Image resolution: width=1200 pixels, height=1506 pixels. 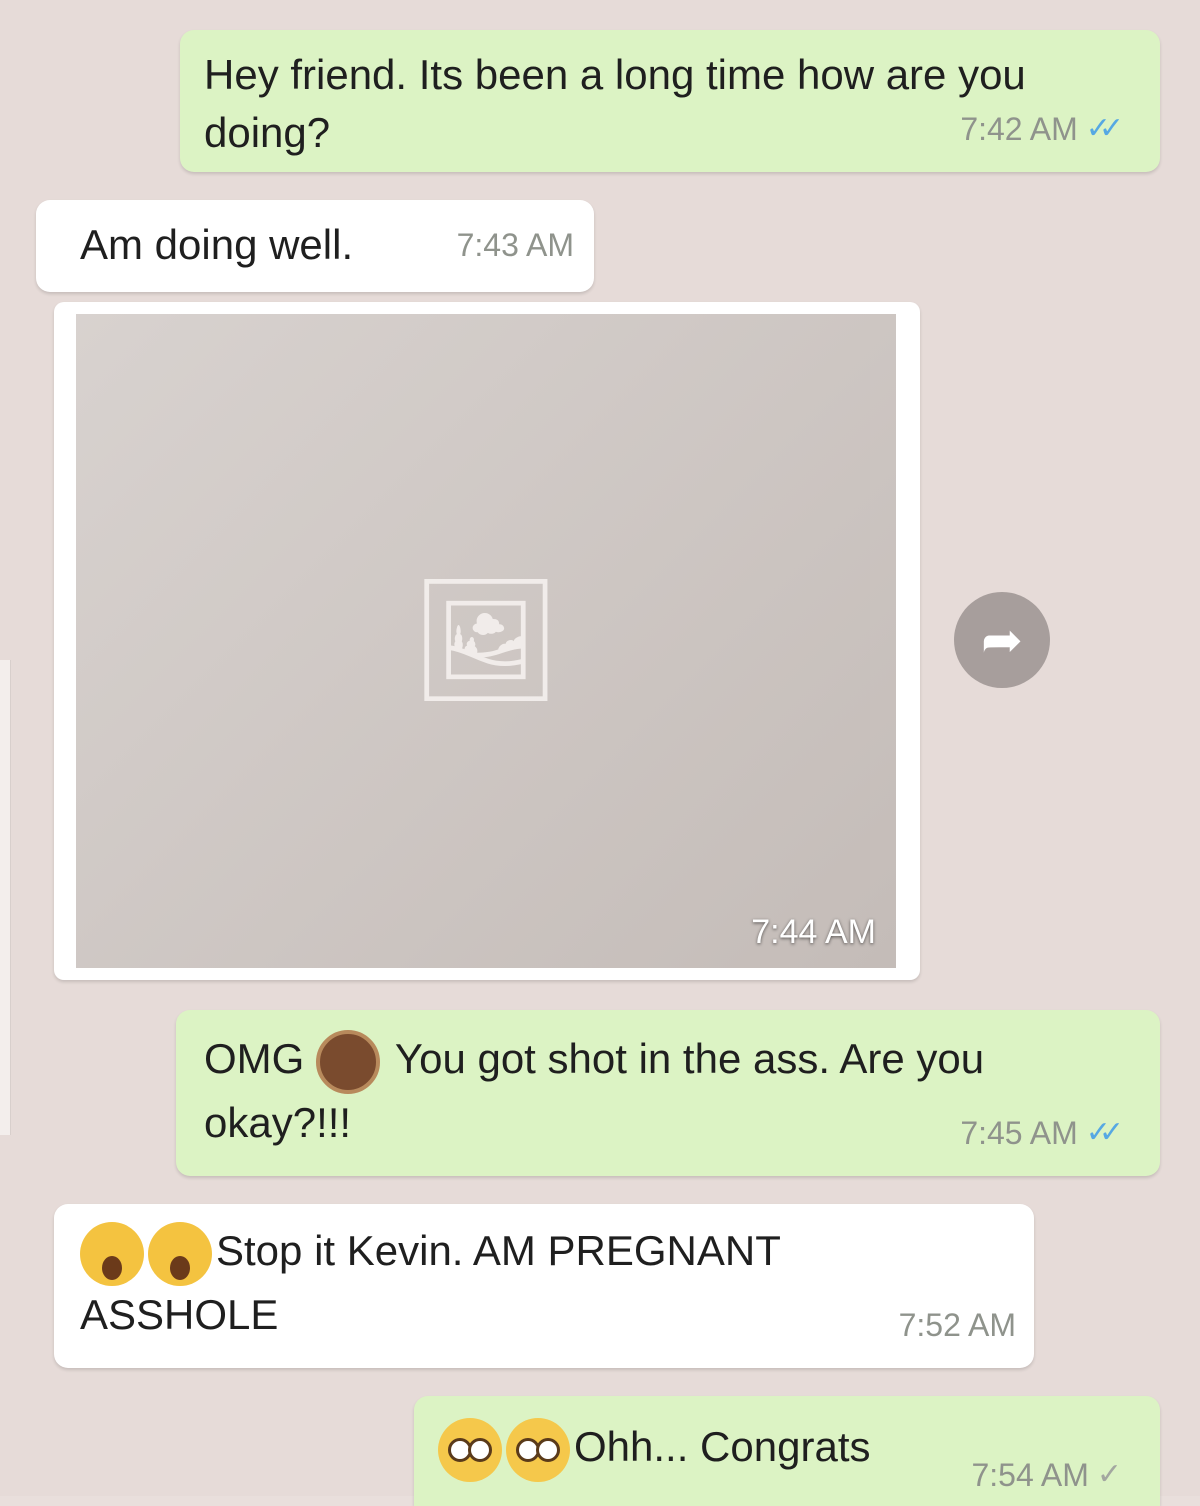 I want to click on message-time: 7:44 AM, so click(x=813, y=932).